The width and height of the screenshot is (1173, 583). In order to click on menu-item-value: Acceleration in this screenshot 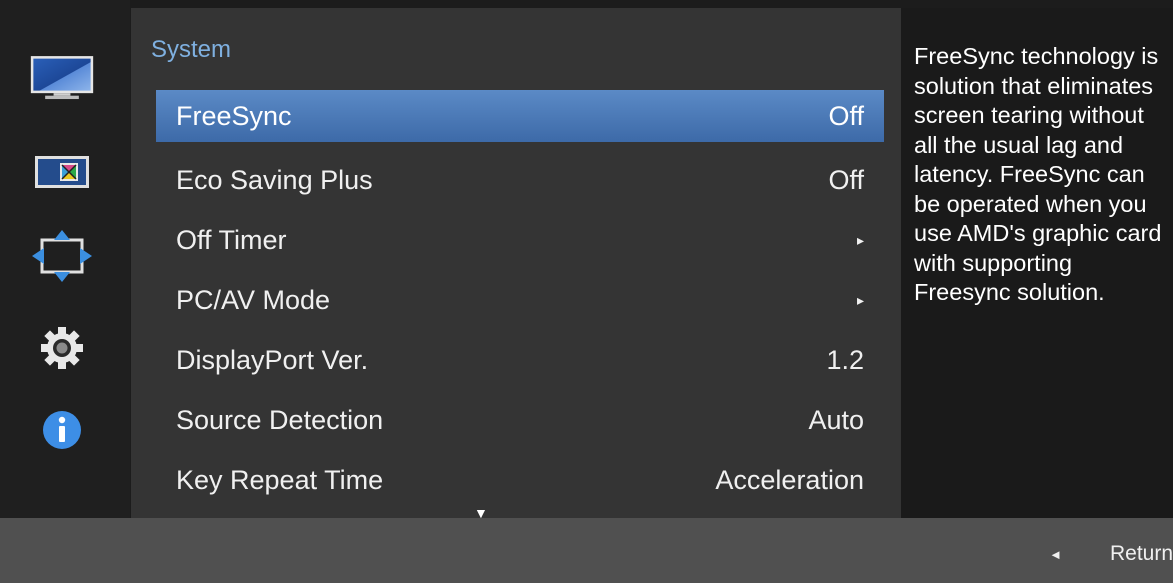, I will do `click(789, 479)`.